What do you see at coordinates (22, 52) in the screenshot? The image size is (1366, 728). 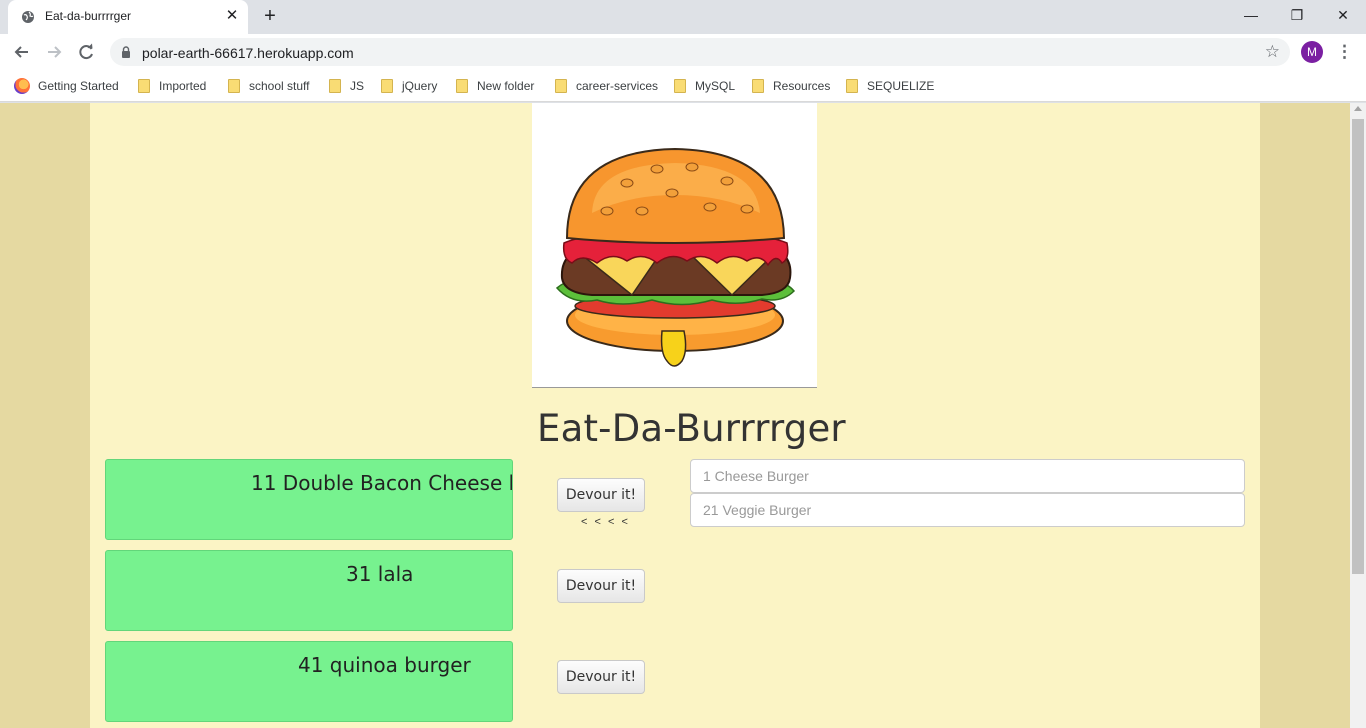 I see `back-arrow-icon` at bounding box center [22, 52].